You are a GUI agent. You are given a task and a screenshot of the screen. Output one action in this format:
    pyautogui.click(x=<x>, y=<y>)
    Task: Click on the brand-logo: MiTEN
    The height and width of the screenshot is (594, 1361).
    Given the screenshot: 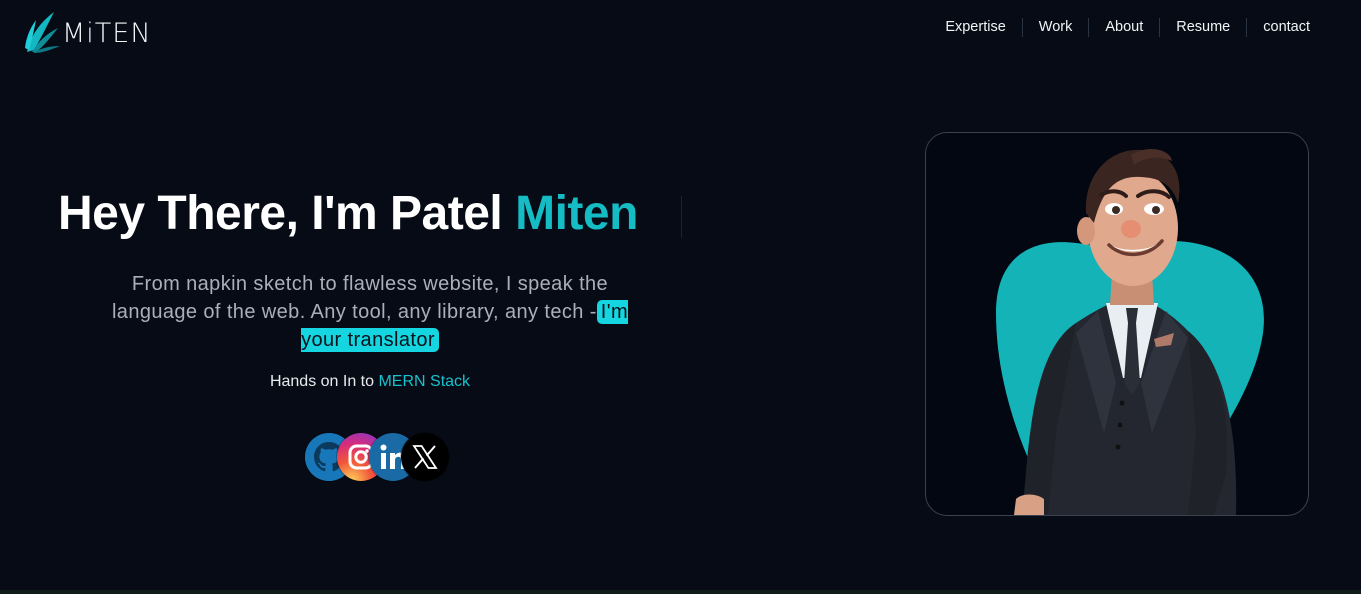 What is the action you would take?
    pyautogui.click(x=88, y=32)
    